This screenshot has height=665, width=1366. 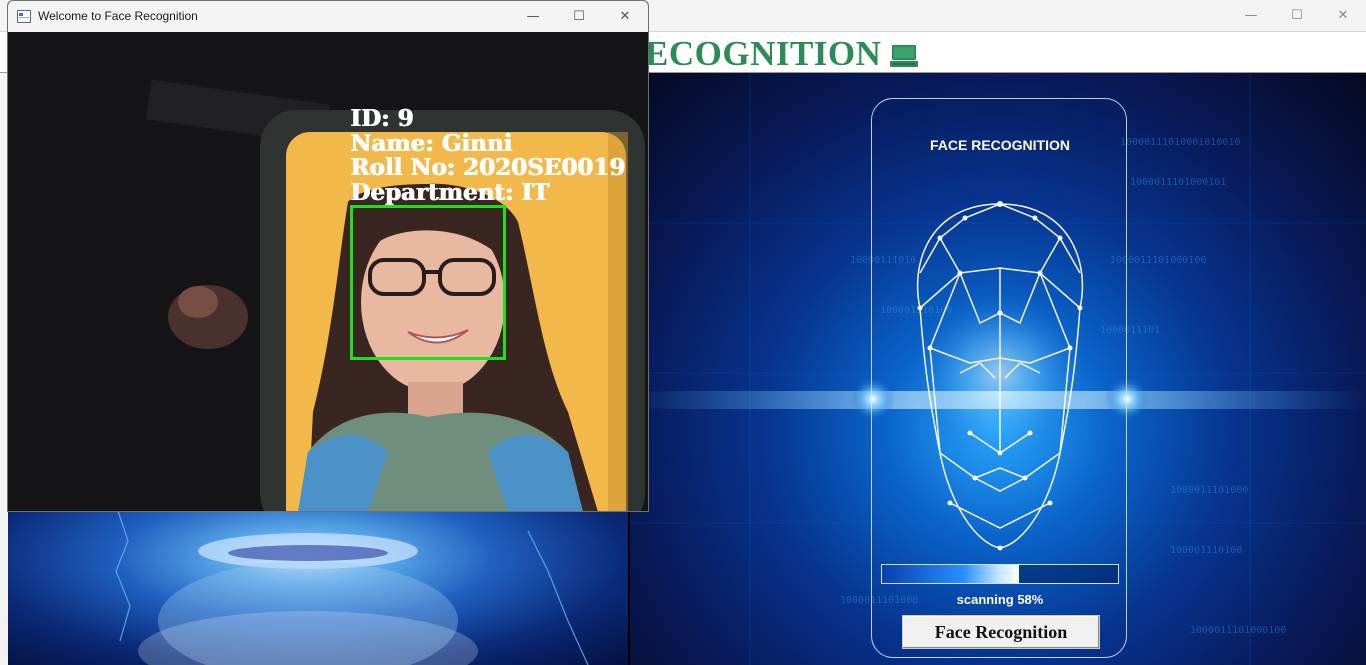 What do you see at coordinates (1206, 550) in the screenshot?
I see `svg-text: 100001110100` at bounding box center [1206, 550].